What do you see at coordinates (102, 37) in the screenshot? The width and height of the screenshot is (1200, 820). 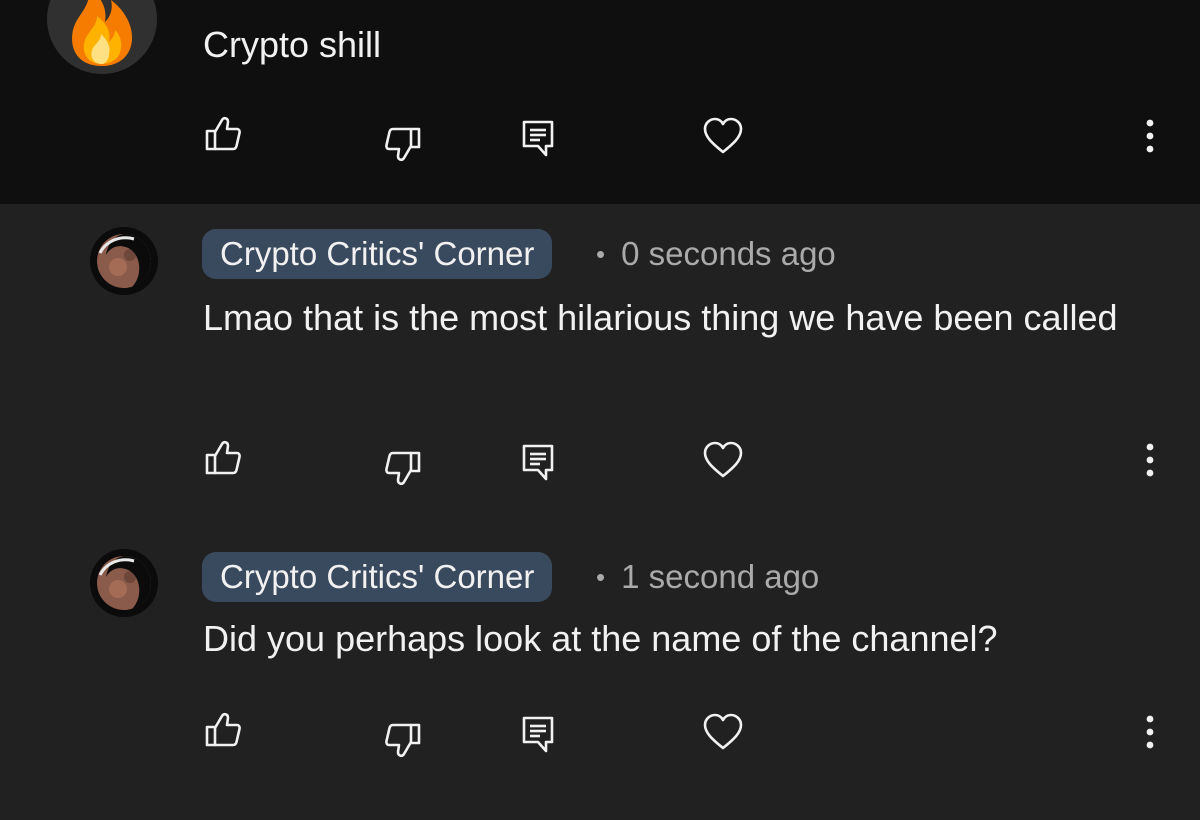 I see `fire-emoji-avatar` at bounding box center [102, 37].